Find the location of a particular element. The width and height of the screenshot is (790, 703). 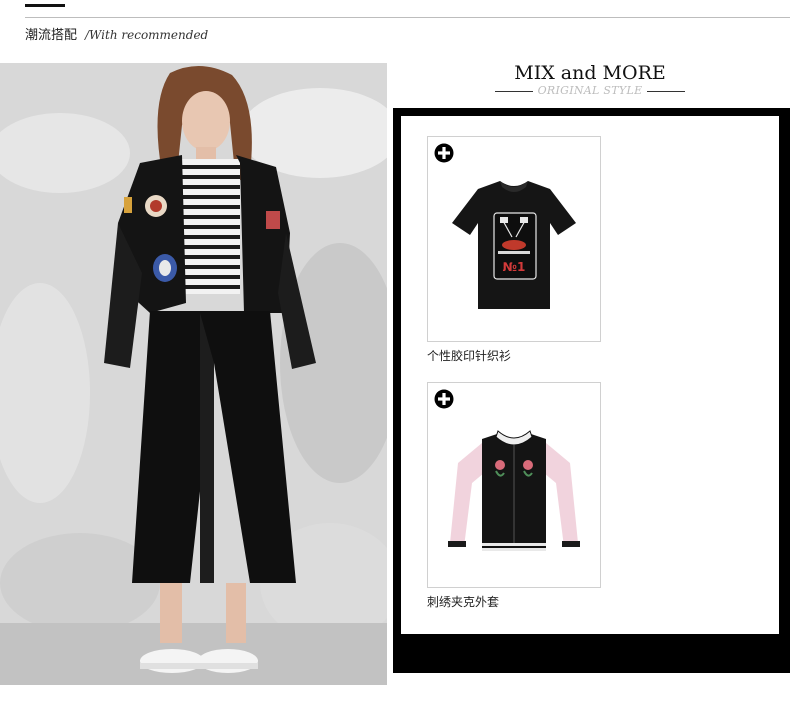

section-title: 潮流搭配 is located at coordinates (51, 35).